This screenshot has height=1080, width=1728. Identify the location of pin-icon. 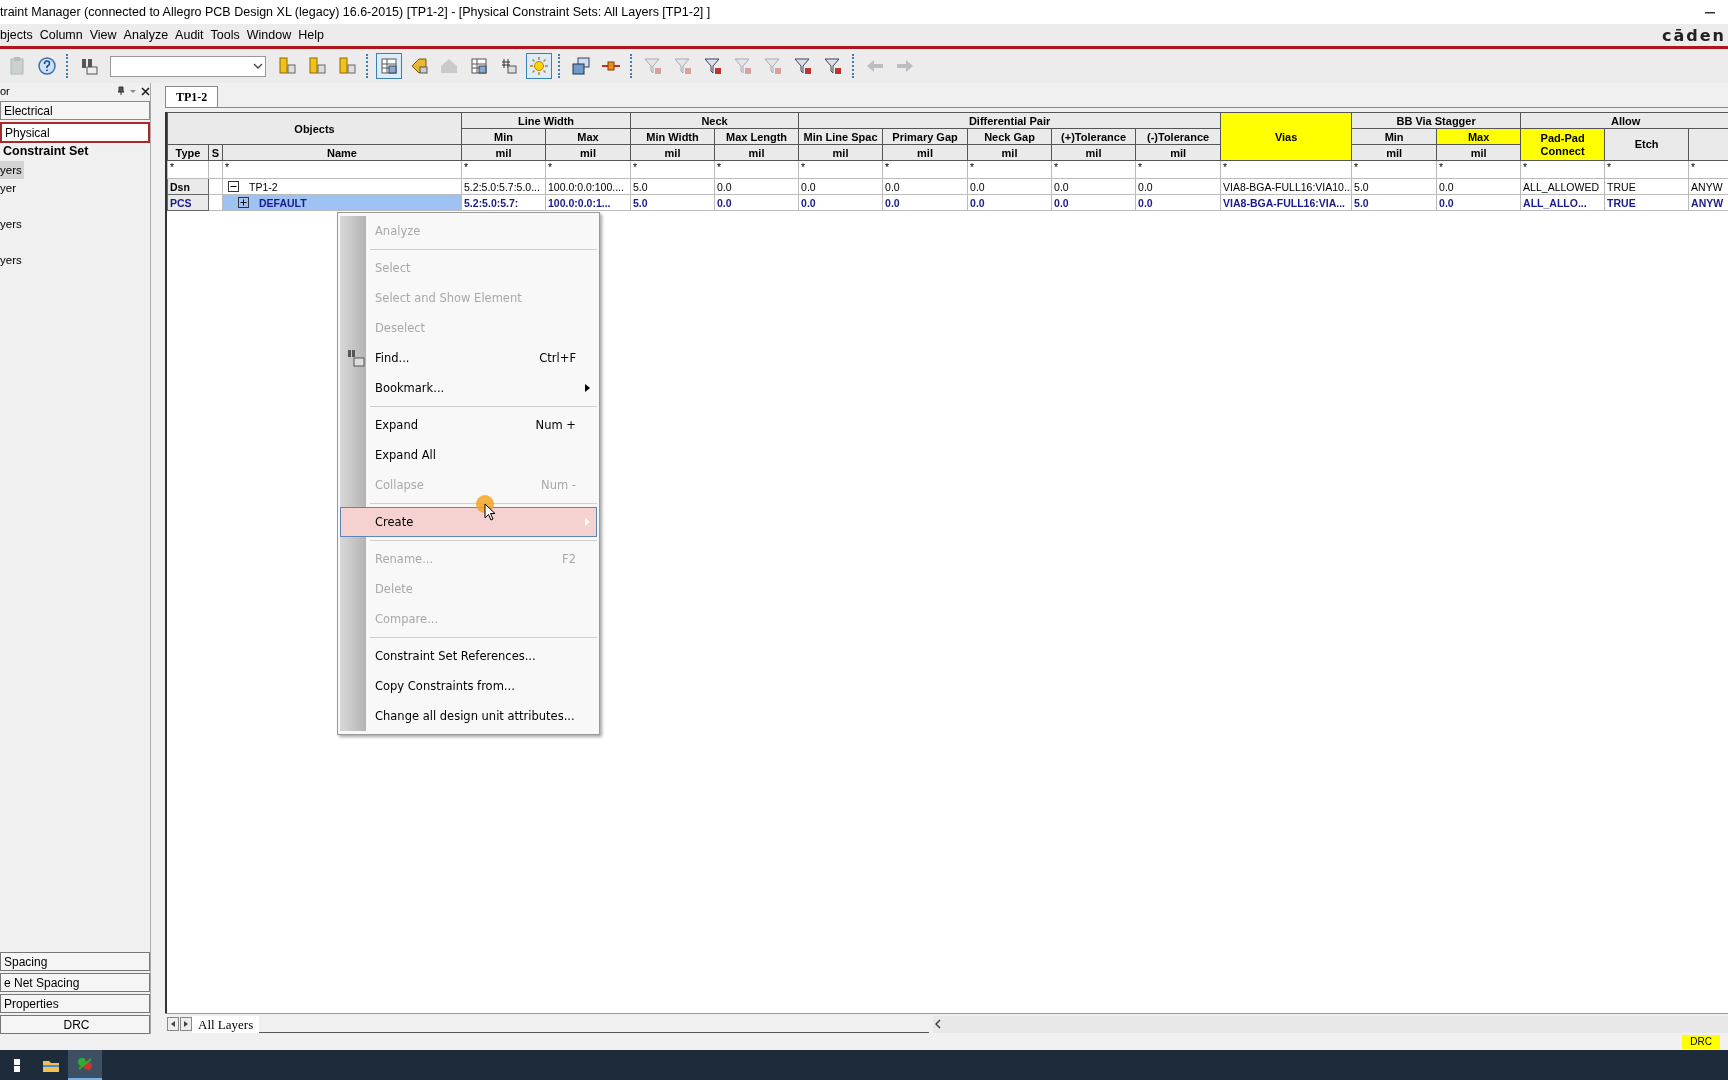
(121, 91).